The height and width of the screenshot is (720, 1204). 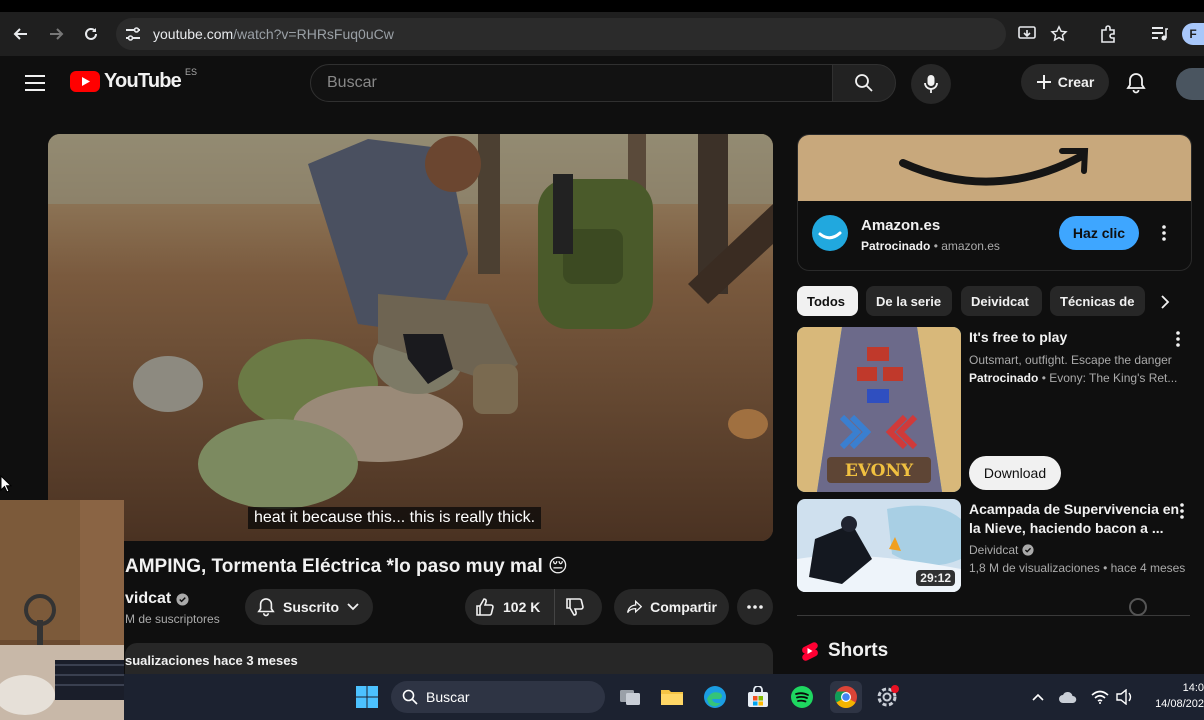 What do you see at coordinates (172, 619) in the screenshot?
I see `subscriber-count: M de suscriptores` at bounding box center [172, 619].